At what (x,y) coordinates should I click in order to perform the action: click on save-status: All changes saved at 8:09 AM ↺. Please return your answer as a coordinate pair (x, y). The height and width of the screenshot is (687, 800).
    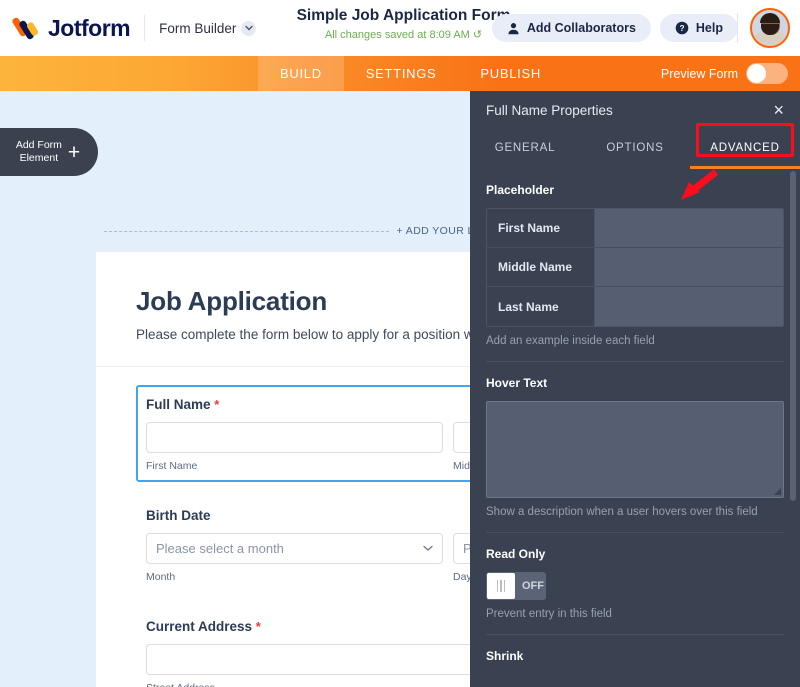
    Looking at the image, I should click on (403, 34).